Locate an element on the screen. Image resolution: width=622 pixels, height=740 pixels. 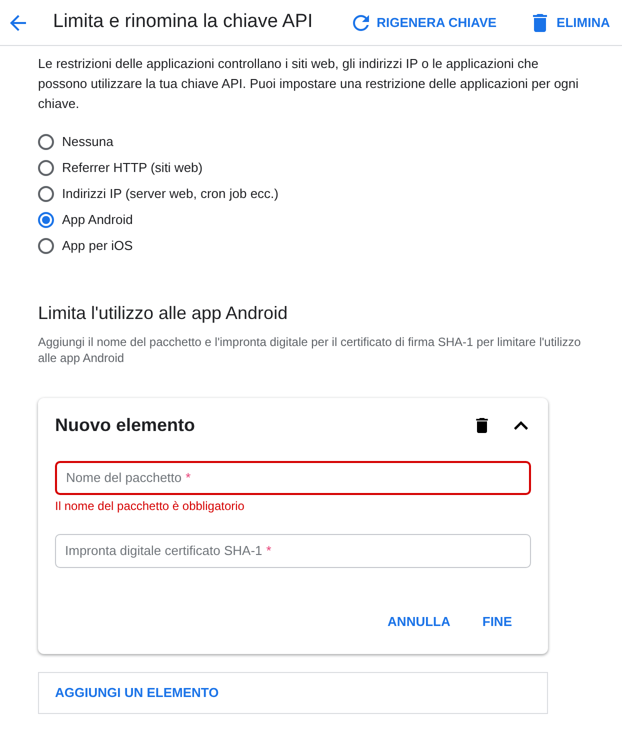
page-title: Limita e rinomina la chiave API is located at coordinates (183, 22).